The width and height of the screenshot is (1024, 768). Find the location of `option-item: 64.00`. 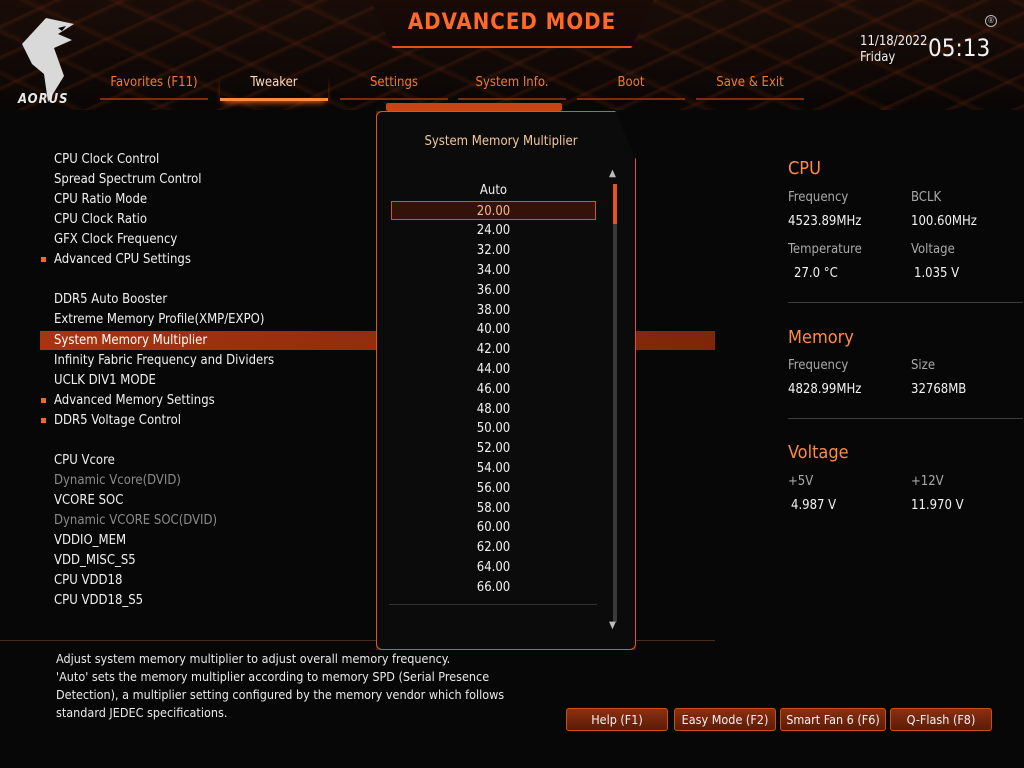

option-item: 64.00 is located at coordinates (493, 567).